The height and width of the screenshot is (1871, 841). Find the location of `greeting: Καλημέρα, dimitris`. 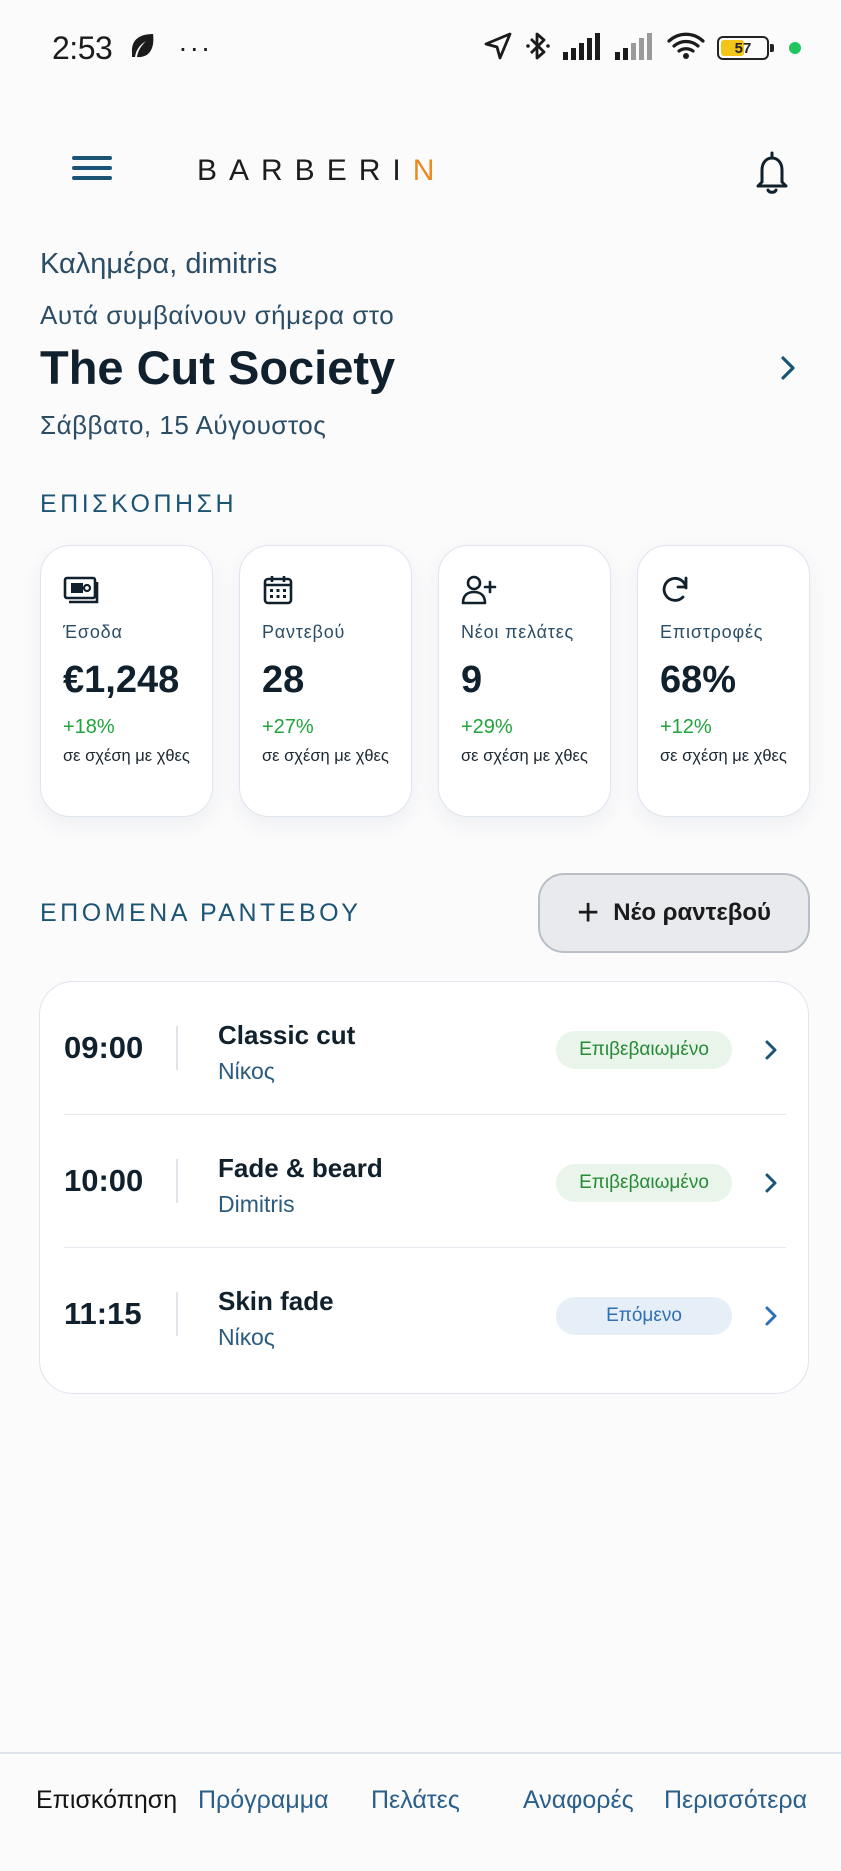

greeting: Καλημέρα, dimitris is located at coordinates (159, 264).